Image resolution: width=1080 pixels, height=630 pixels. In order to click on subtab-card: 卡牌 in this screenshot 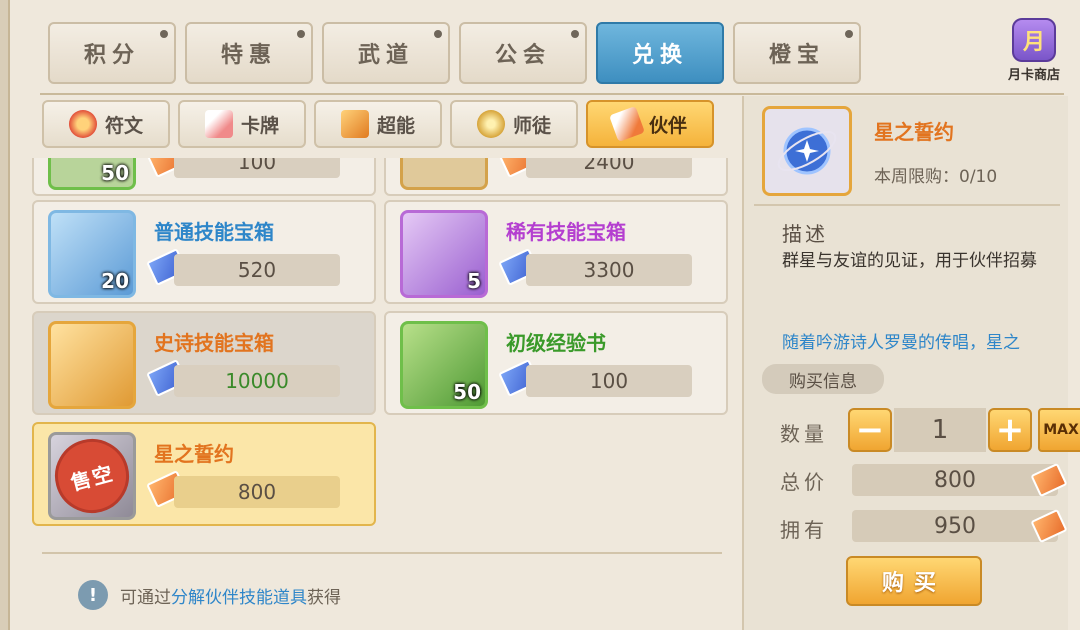, I will do `click(242, 124)`.